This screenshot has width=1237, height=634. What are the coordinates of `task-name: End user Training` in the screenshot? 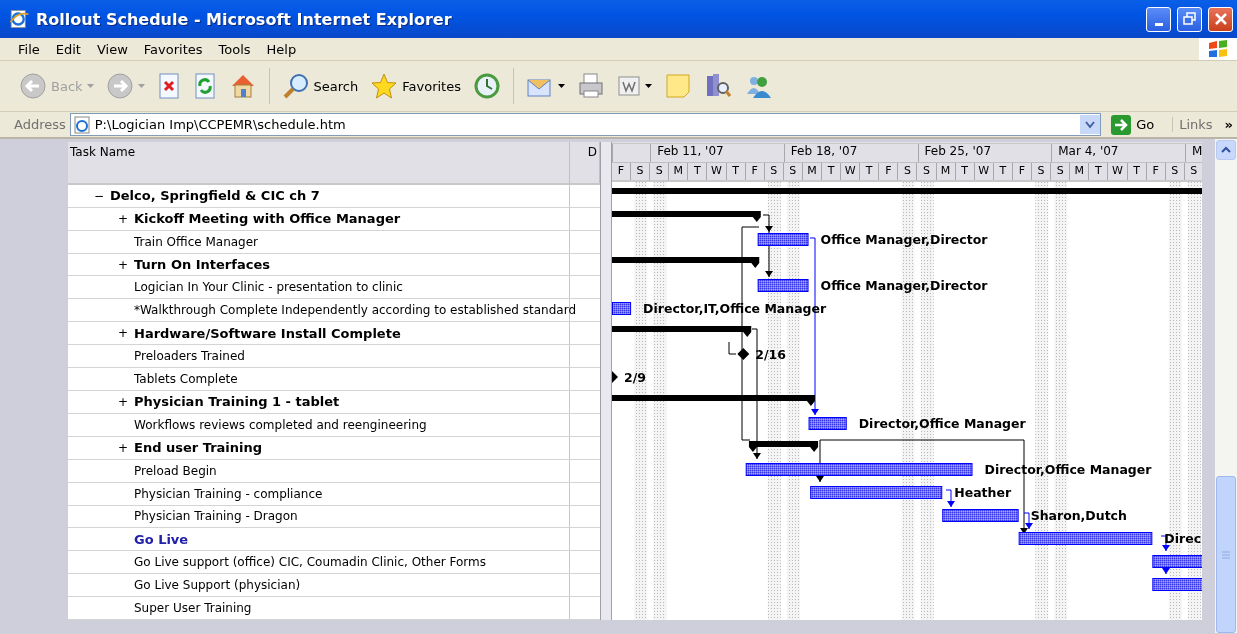 It's located at (198, 448).